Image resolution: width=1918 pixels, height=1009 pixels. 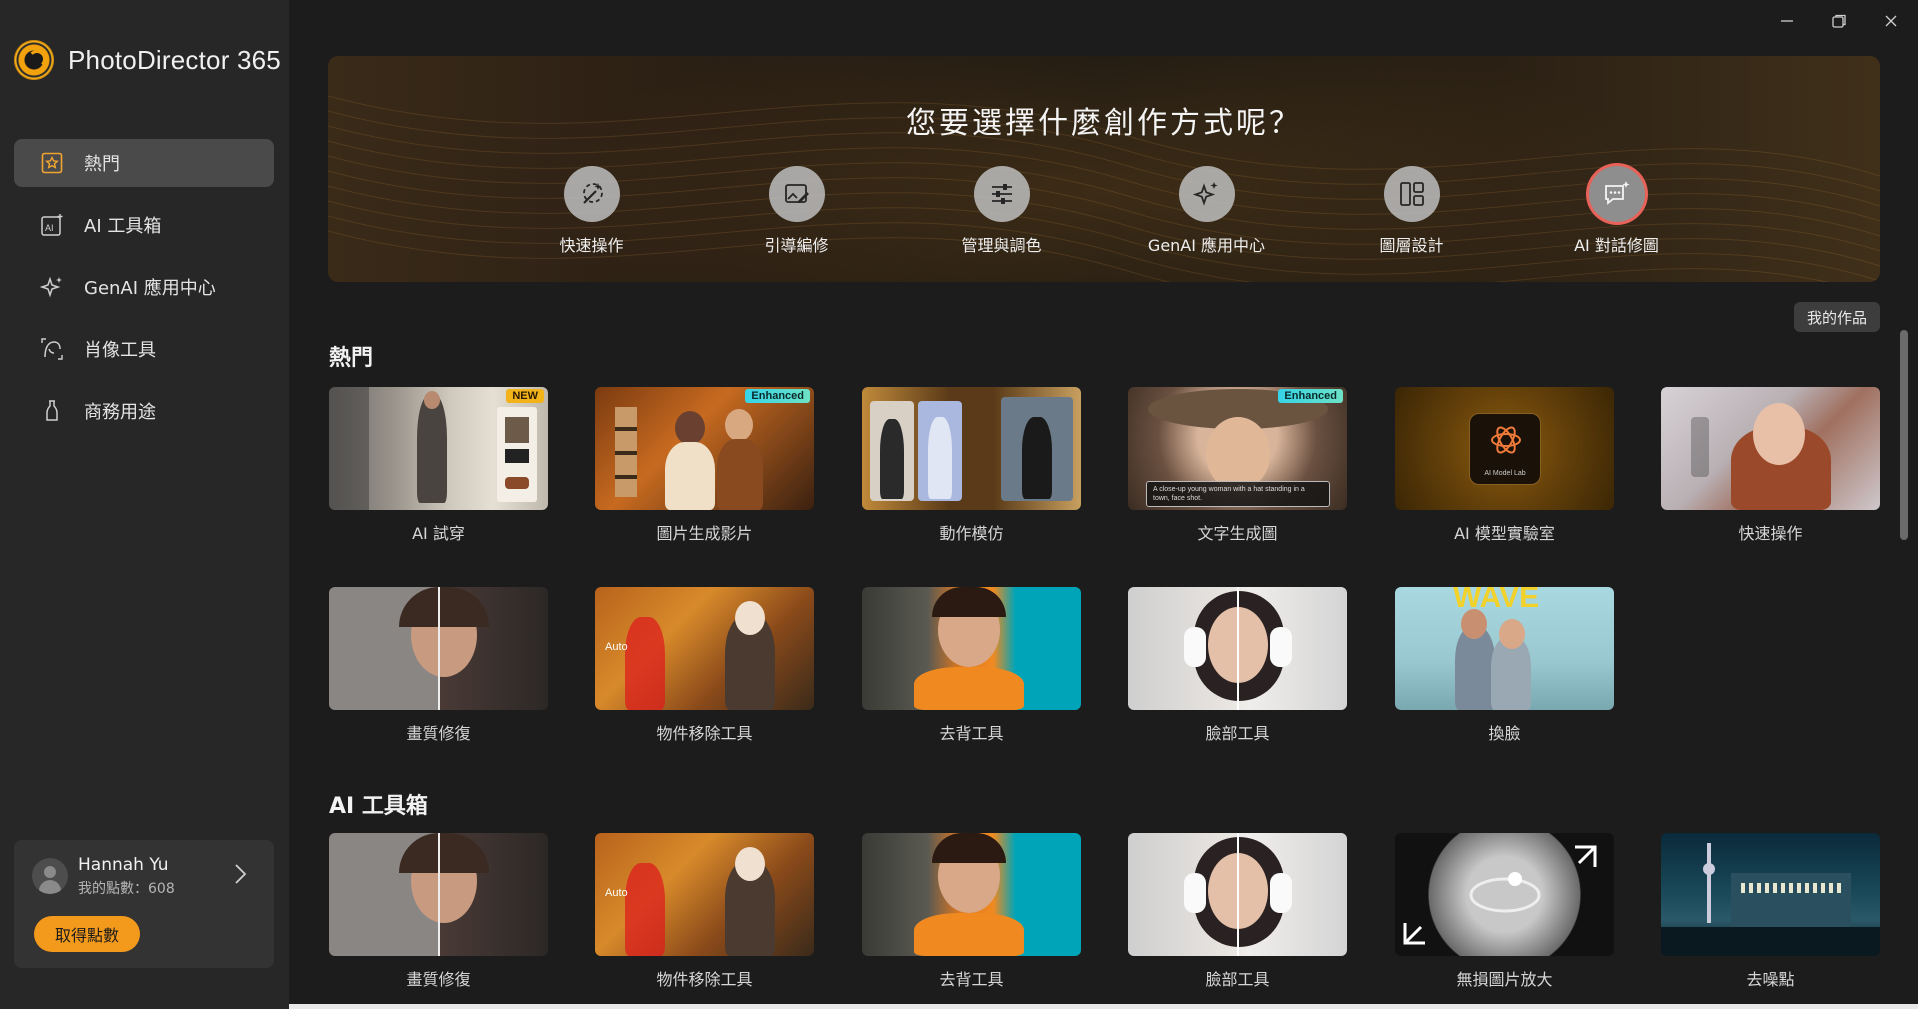 I want to click on card-ai-model-lab: AI Model Lab AI 模型實驗室, so click(x=1504, y=465).